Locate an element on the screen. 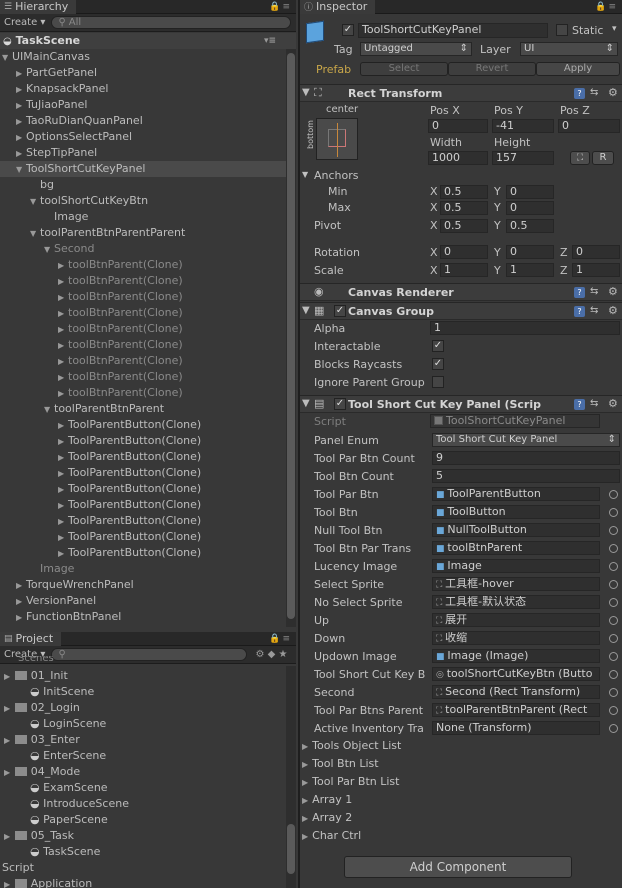  project-item: ▶ 04_Mode is located at coordinates (143, 772).